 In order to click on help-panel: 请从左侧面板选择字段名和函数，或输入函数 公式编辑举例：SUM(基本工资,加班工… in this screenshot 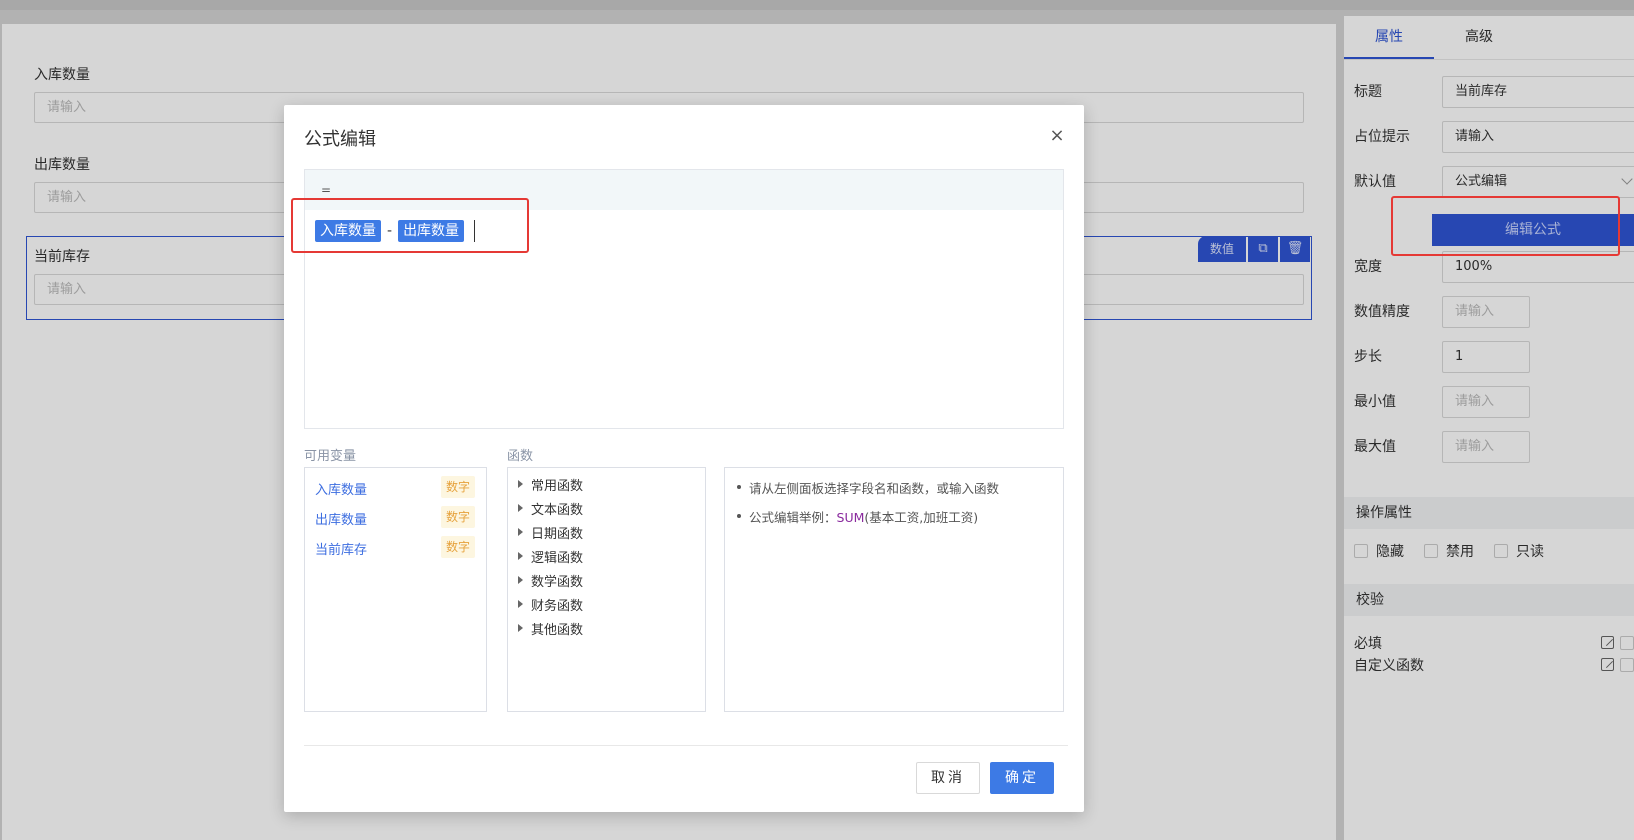, I will do `click(894, 589)`.